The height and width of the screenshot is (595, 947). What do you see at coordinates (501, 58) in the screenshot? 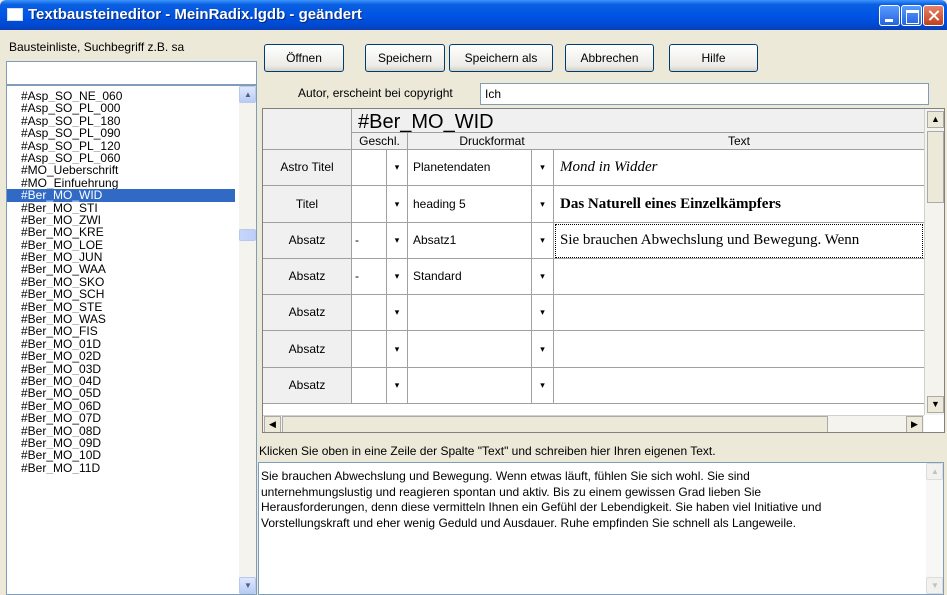
I see `save-as-button: Speichern als` at bounding box center [501, 58].